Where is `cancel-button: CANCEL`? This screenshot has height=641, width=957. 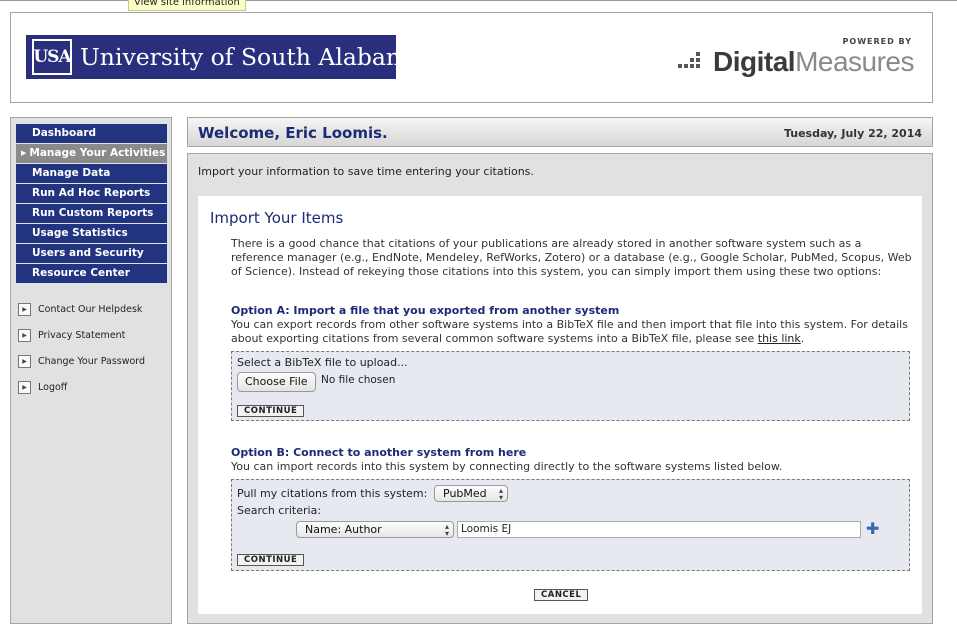 cancel-button: CANCEL is located at coordinates (561, 595).